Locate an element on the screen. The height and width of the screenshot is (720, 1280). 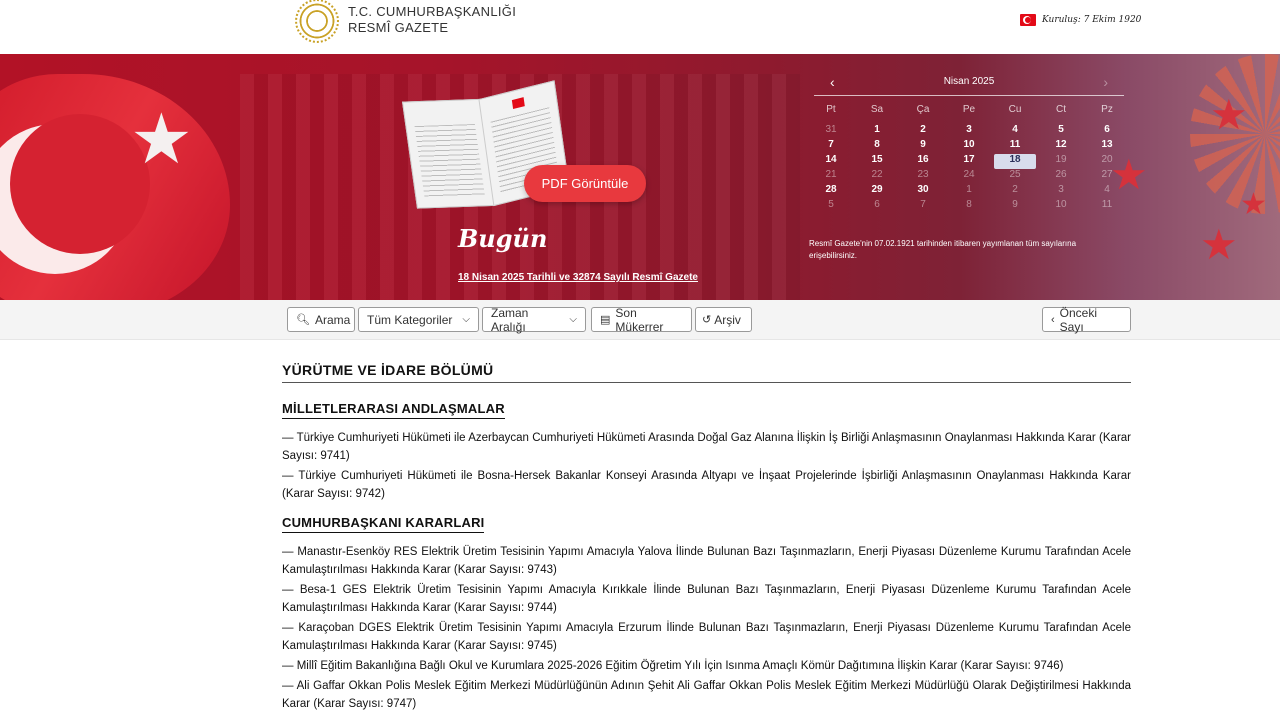
calendar-day: 12 is located at coordinates (1061, 146).